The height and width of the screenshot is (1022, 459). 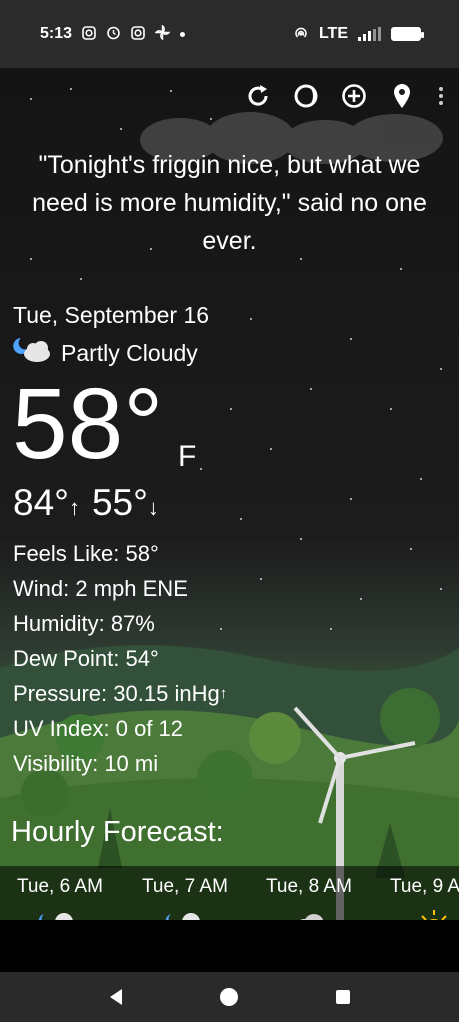 What do you see at coordinates (229, 893) in the screenshot?
I see `hourly-forecast-strip: Tue, 6 AM Tue, 7 AM Tue, 8 AM Tue, 9 A` at bounding box center [229, 893].